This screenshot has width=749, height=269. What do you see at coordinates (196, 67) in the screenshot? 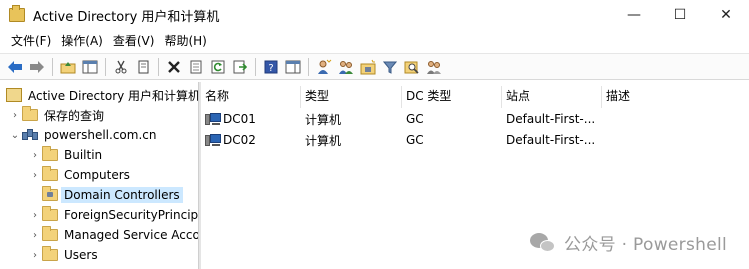
I see `properties-icon` at bounding box center [196, 67].